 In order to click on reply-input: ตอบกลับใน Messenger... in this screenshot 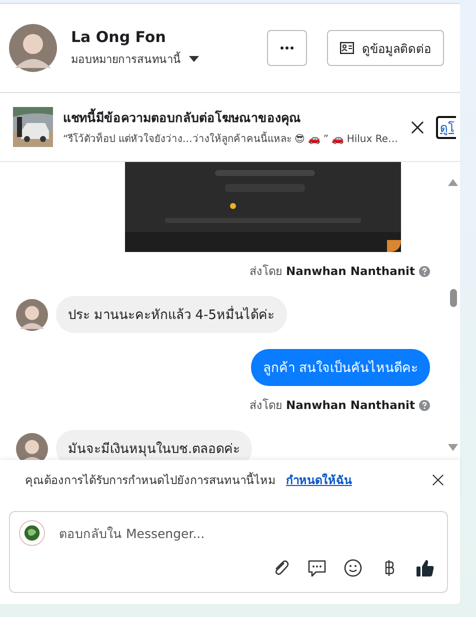, I will do `click(252, 533)`.